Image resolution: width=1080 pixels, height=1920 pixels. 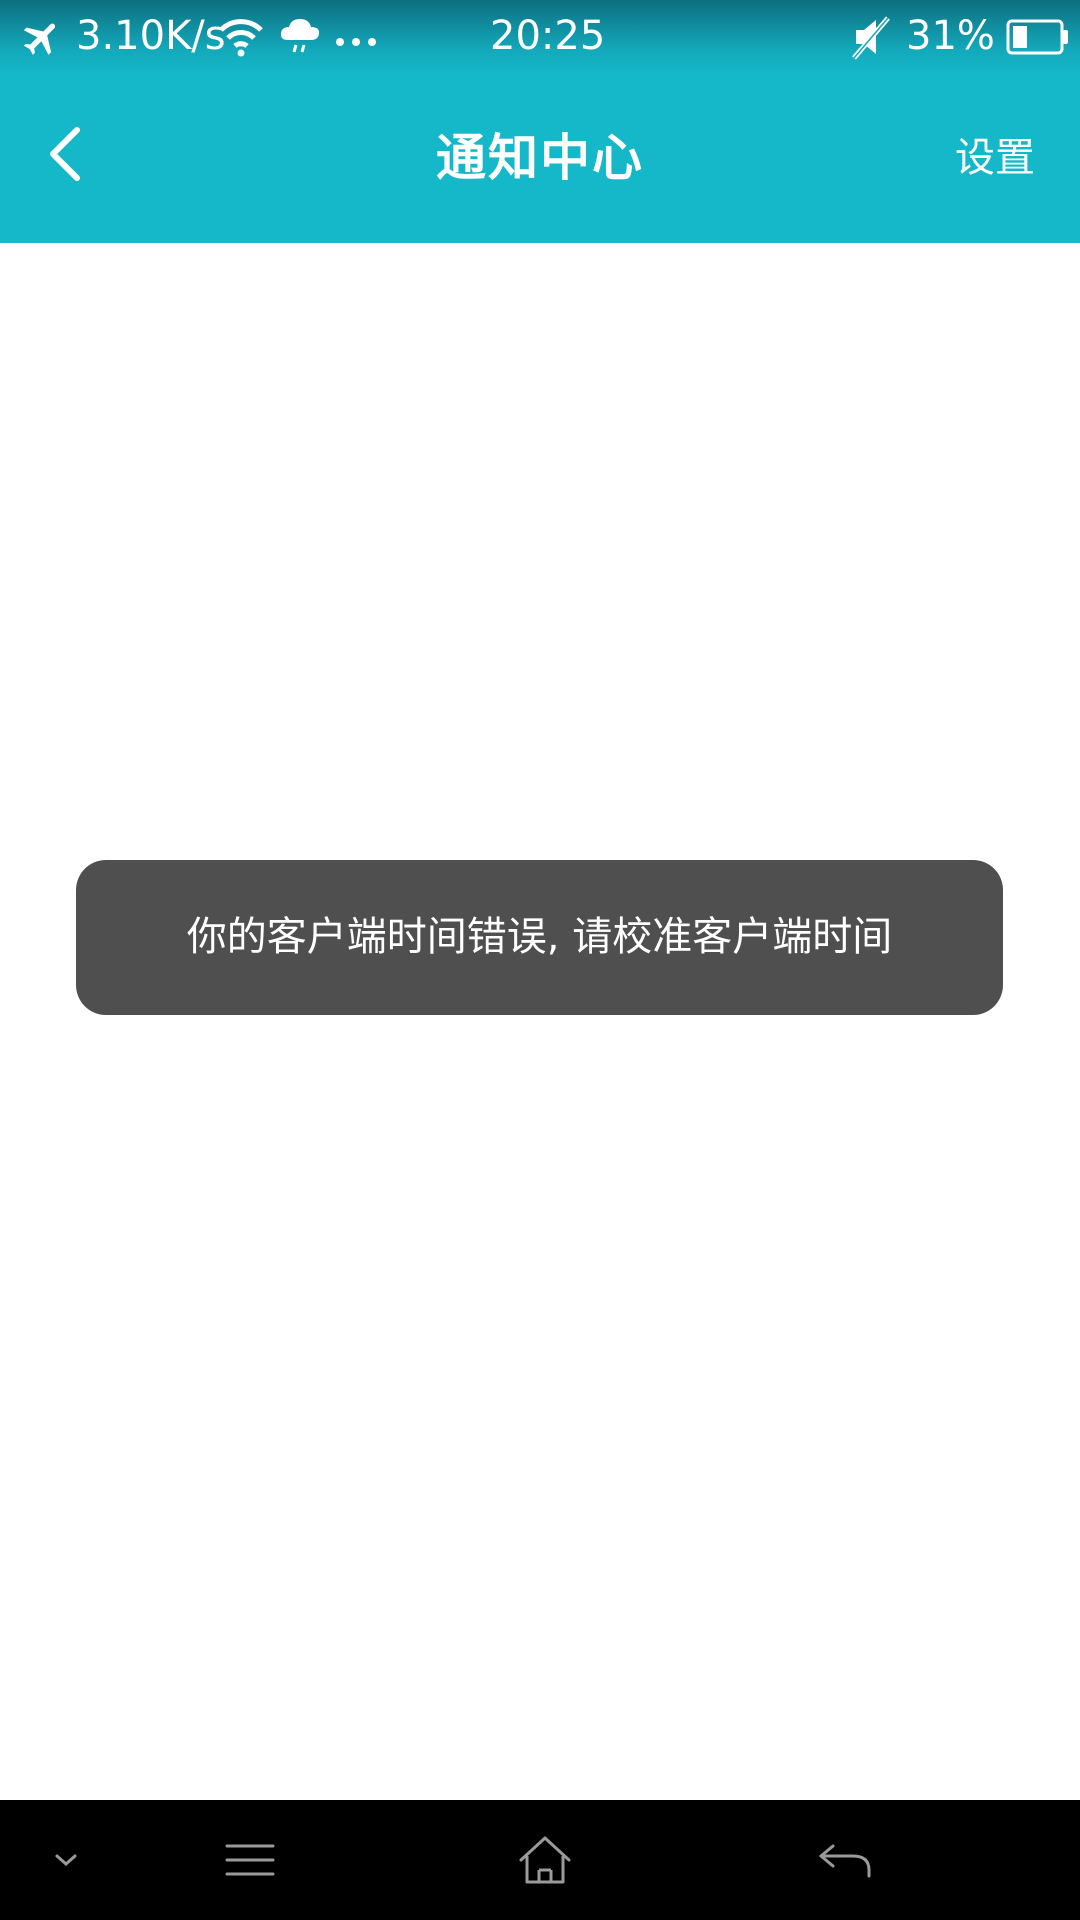 I want to click on menu-button, so click(x=250, y=1860).